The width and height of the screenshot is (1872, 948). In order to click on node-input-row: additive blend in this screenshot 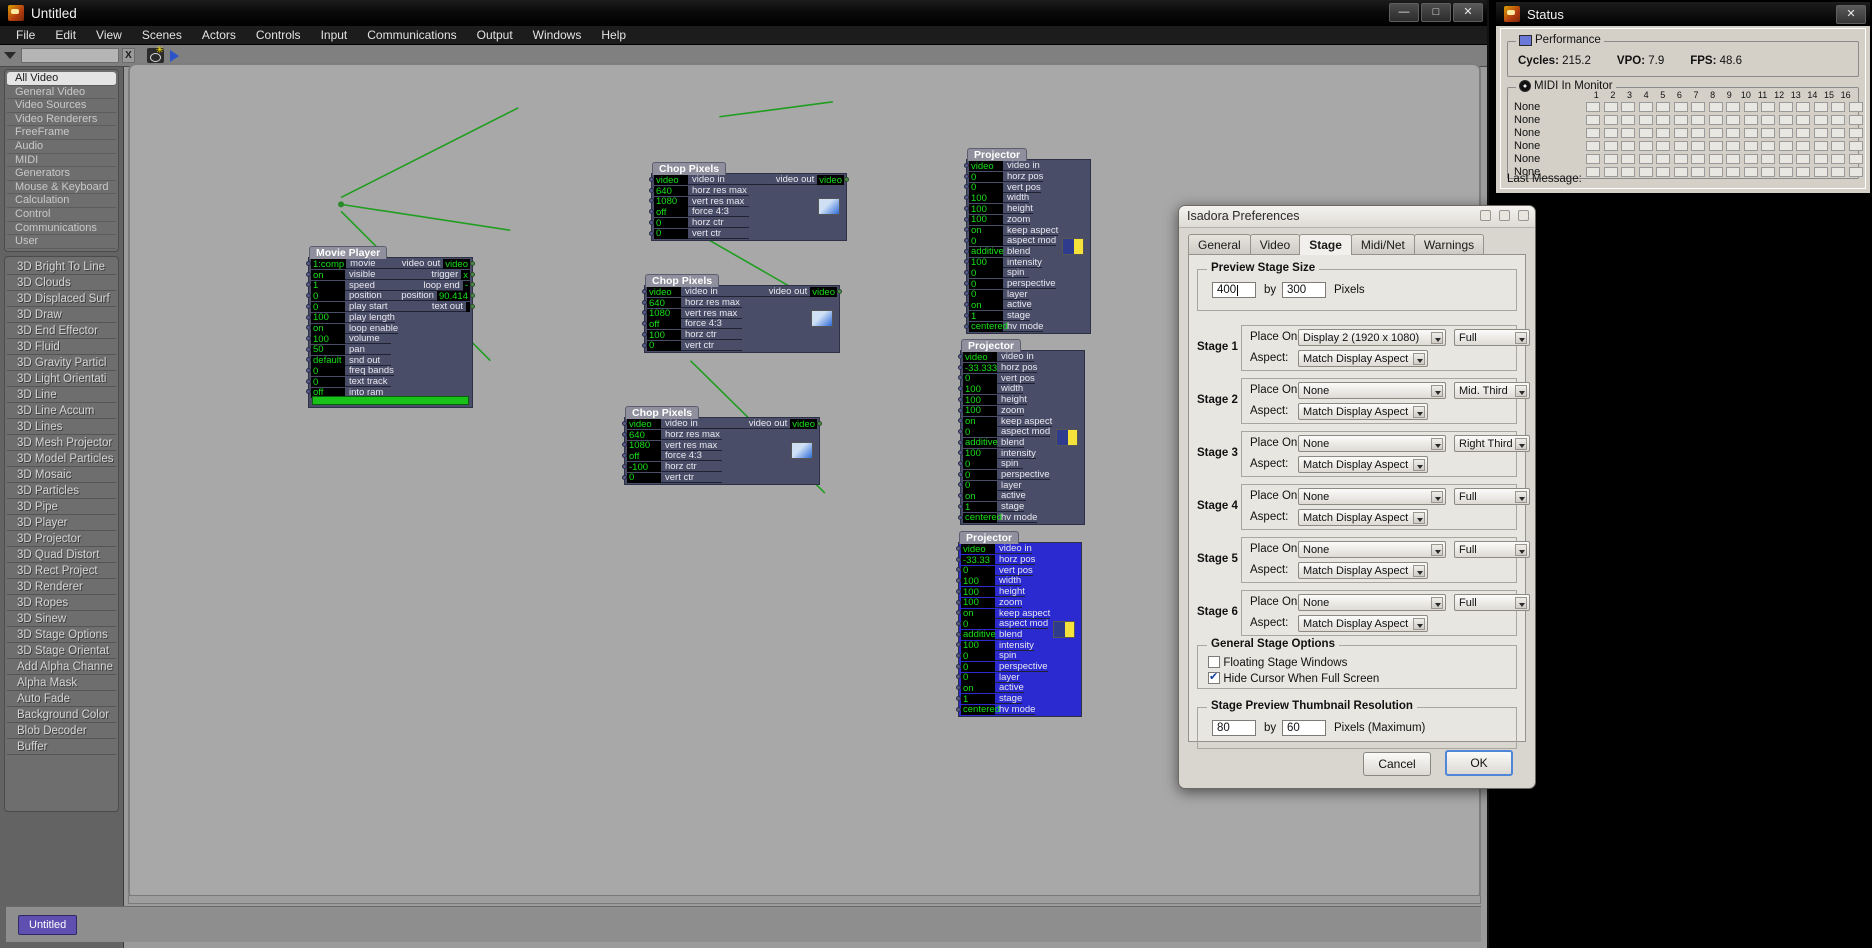, I will do `click(997, 251)`.